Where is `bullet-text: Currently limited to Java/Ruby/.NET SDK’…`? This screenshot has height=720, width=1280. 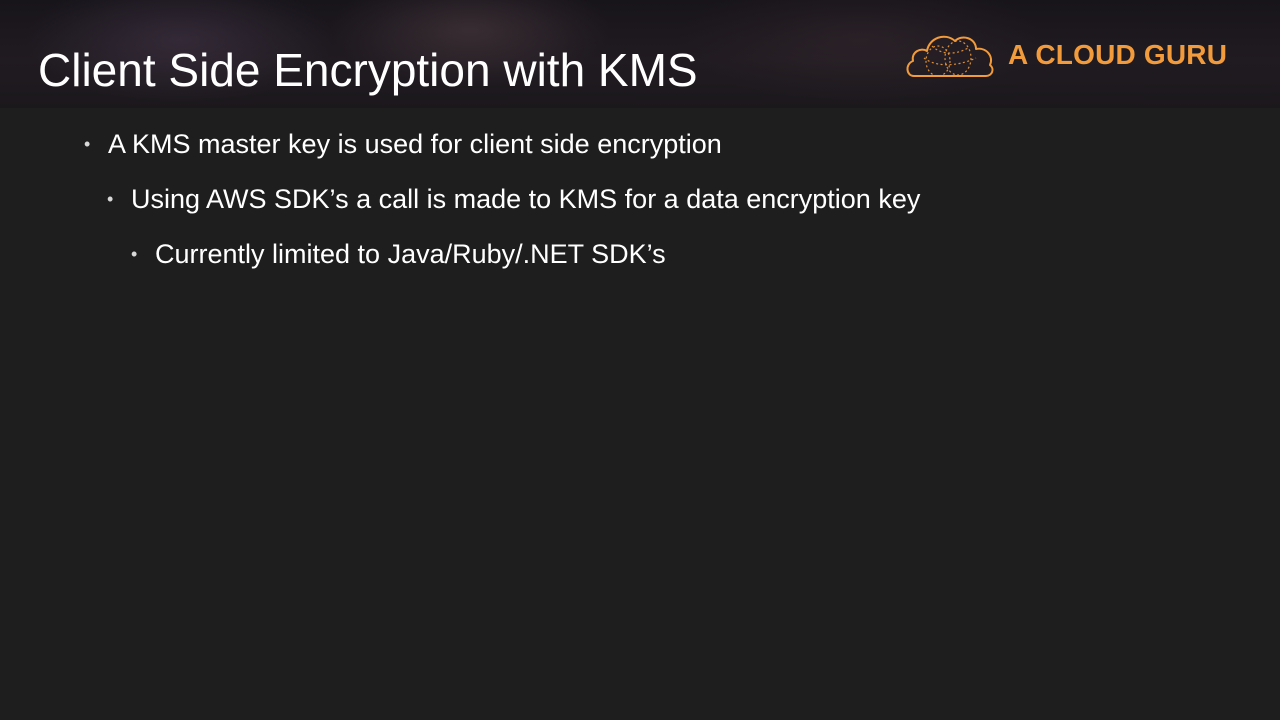 bullet-text: Currently limited to Java/Ruby/.NET SDK’… is located at coordinates (410, 254).